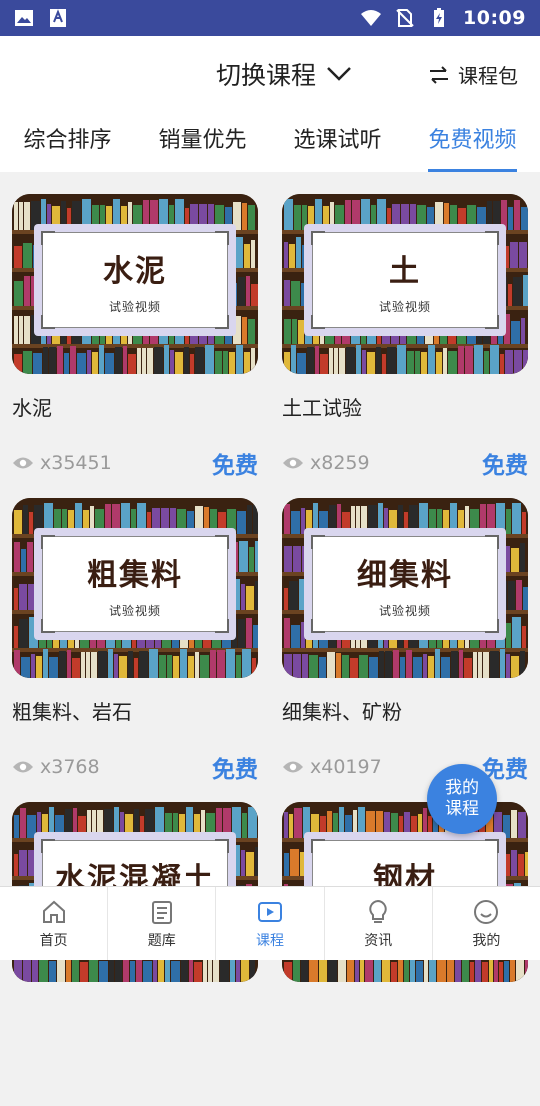  I want to click on course-thumbnail: 水泥 试验视频, so click(135, 284).